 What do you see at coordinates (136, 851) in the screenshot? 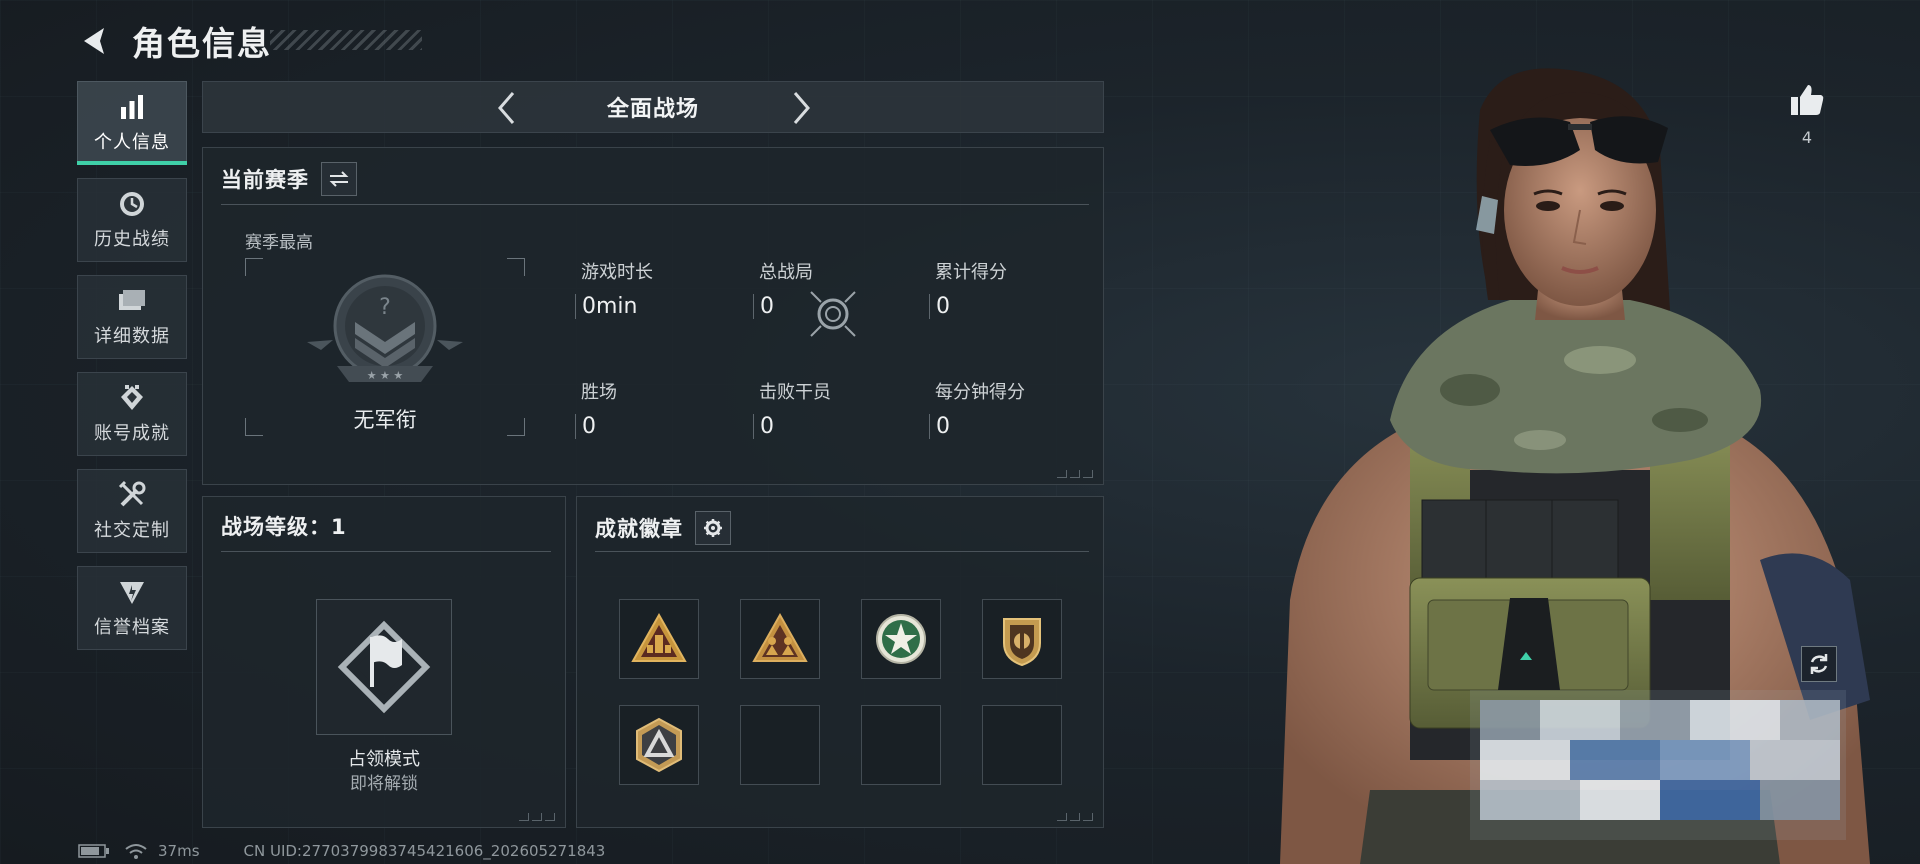
I see `wifi-icon` at bounding box center [136, 851].